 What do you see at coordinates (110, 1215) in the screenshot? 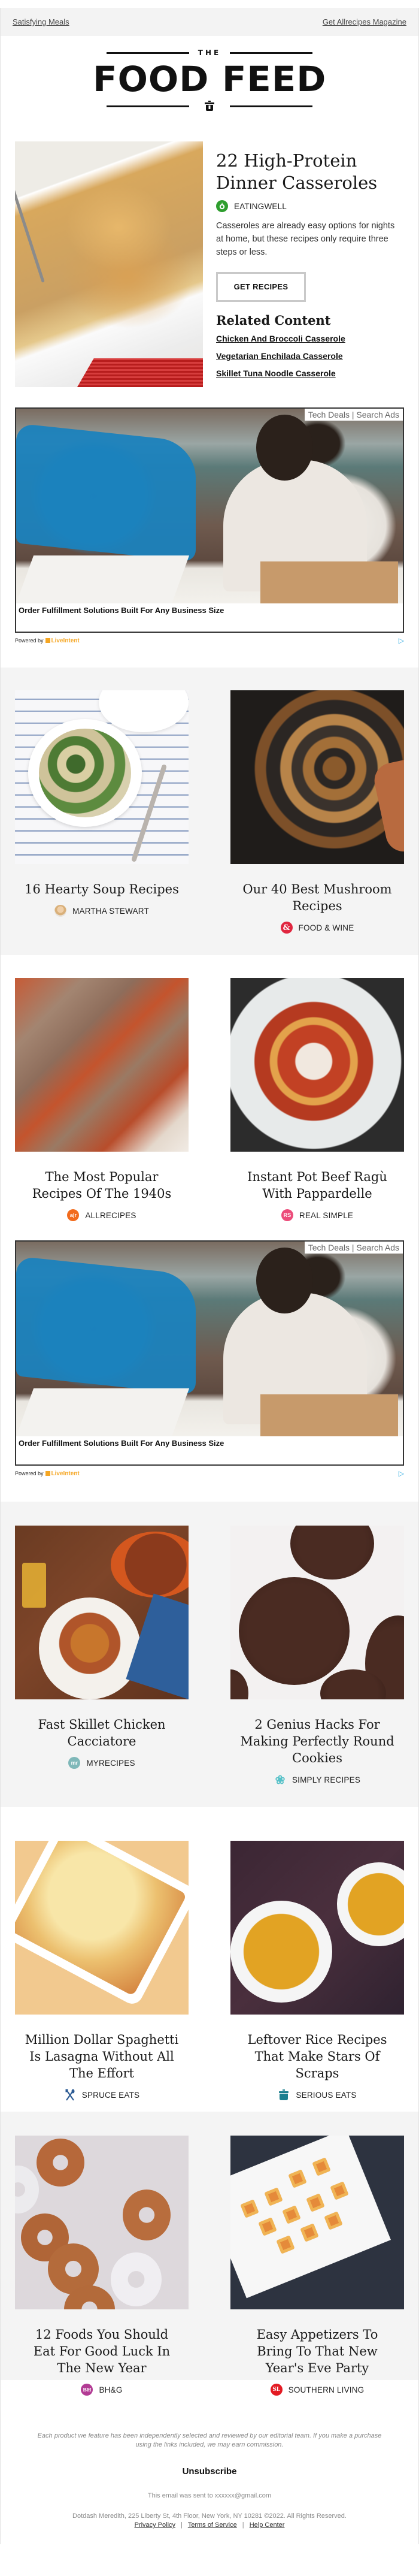
I see `source-label: ALLRECIPES` at bounding box center [110, 1215].